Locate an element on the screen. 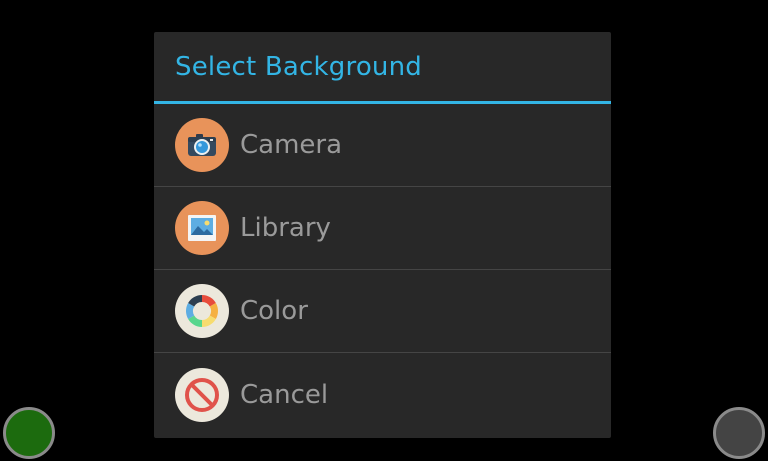 This screenshot has width=768, height=461. green-circle-button is located at coordinates (29, 433).